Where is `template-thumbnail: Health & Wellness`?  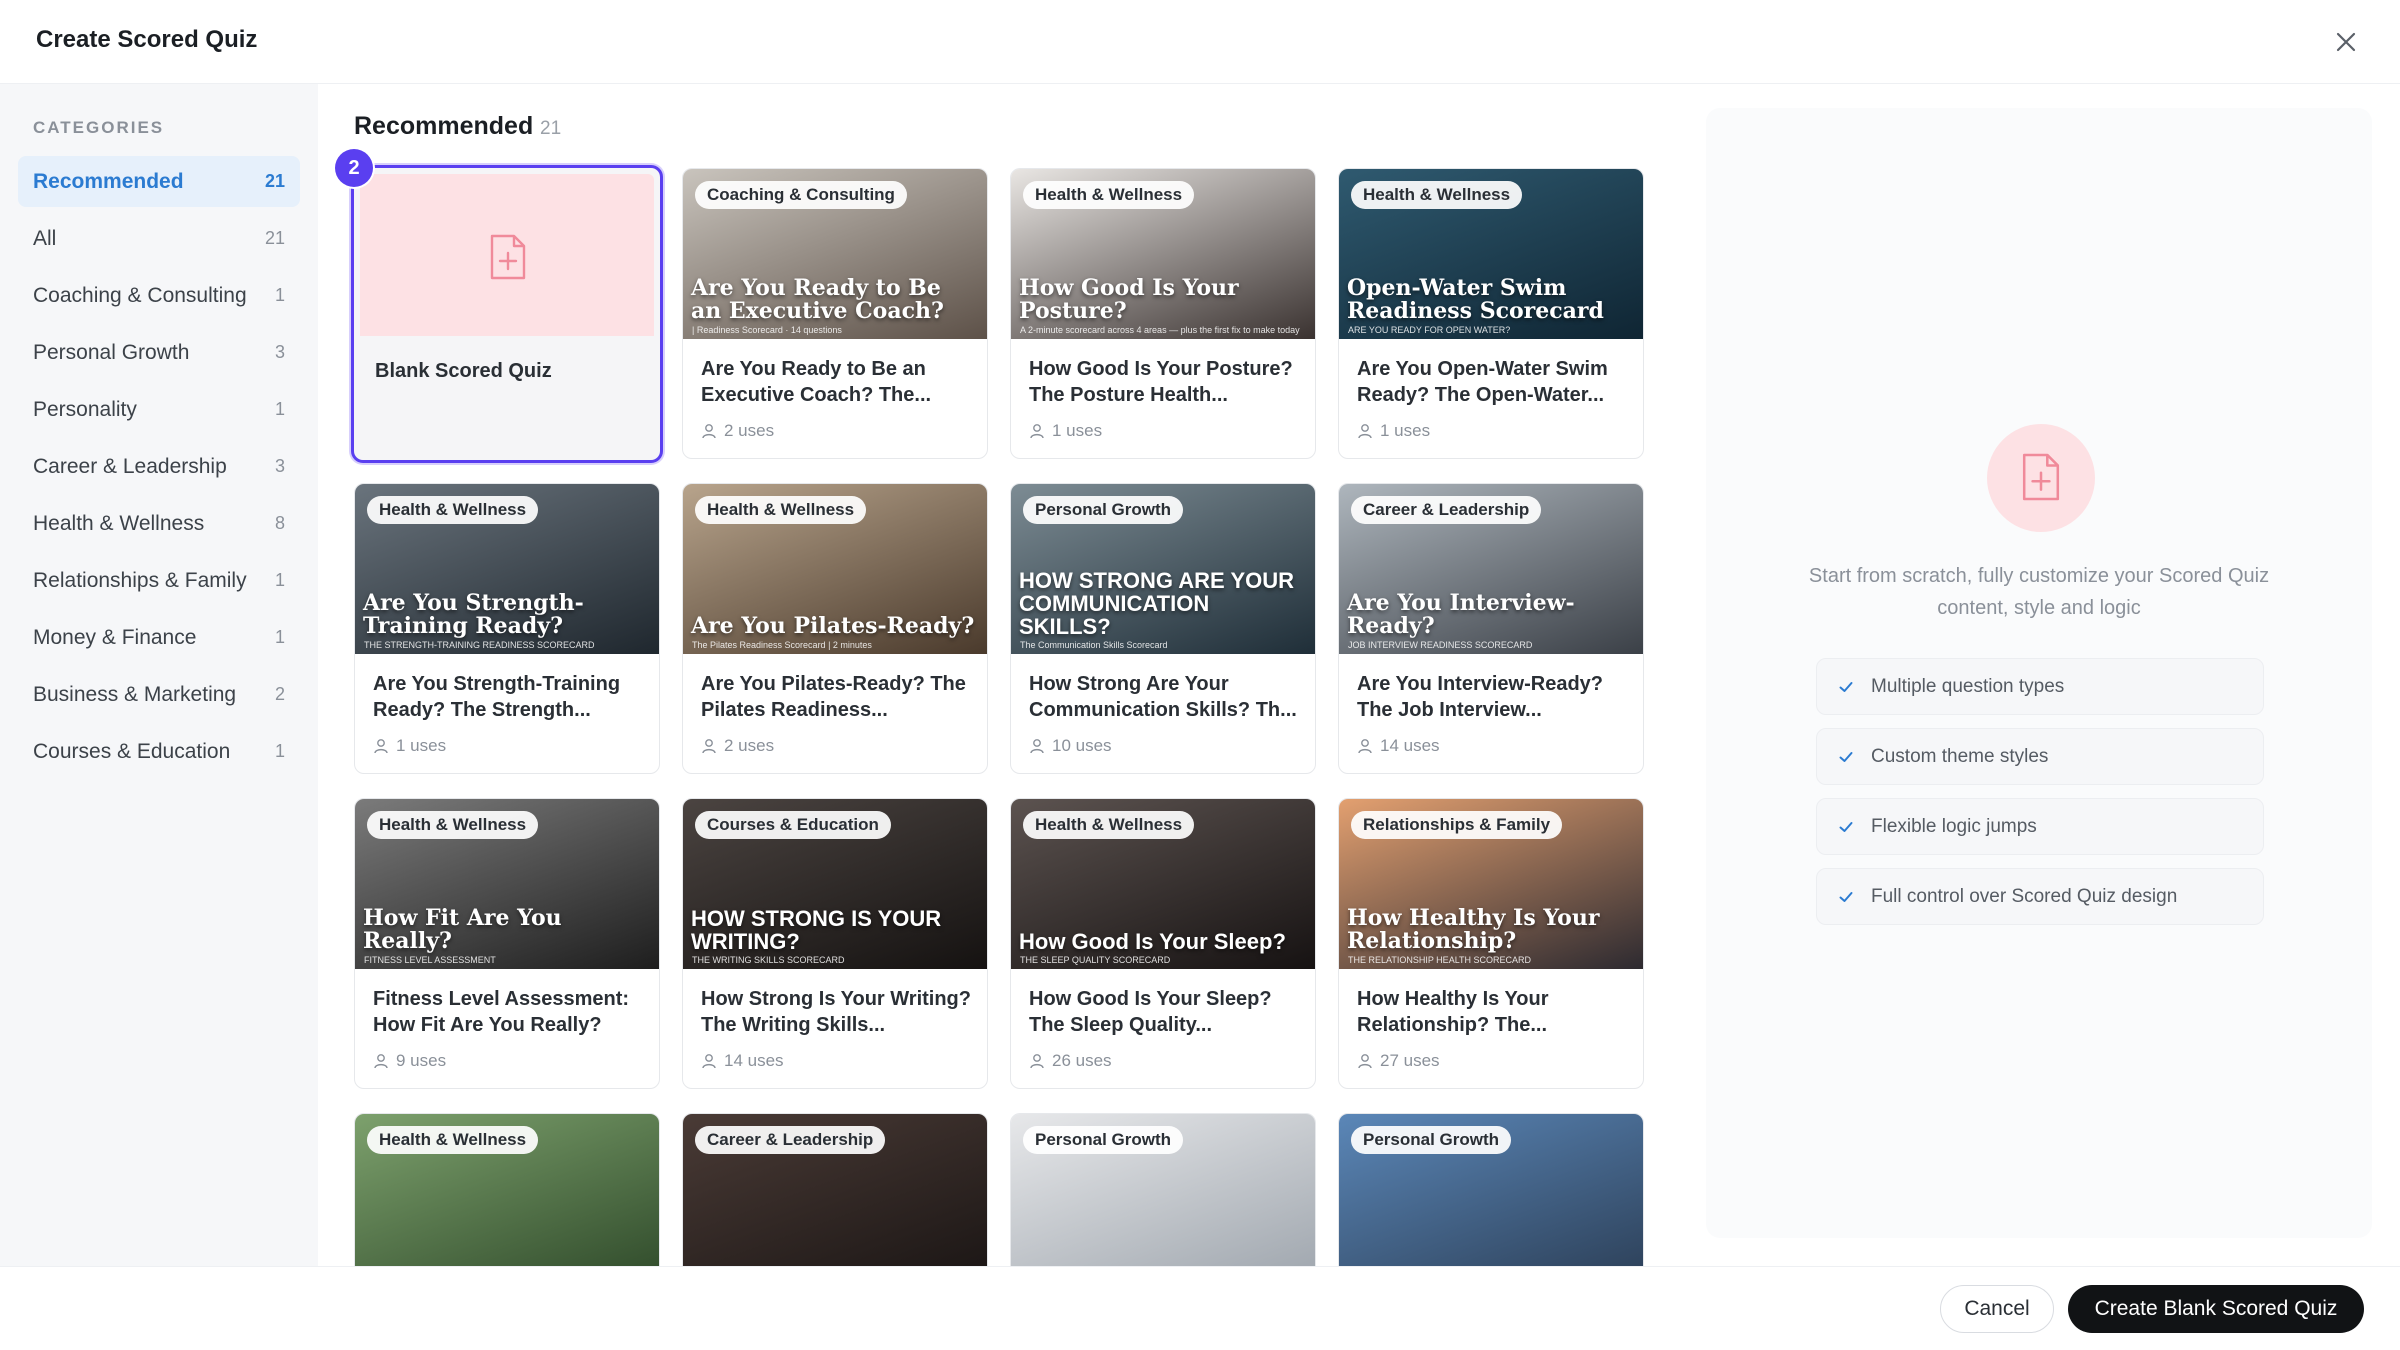 template-thumbnail: Health & Wellness is located at coordinates (507, 1190).